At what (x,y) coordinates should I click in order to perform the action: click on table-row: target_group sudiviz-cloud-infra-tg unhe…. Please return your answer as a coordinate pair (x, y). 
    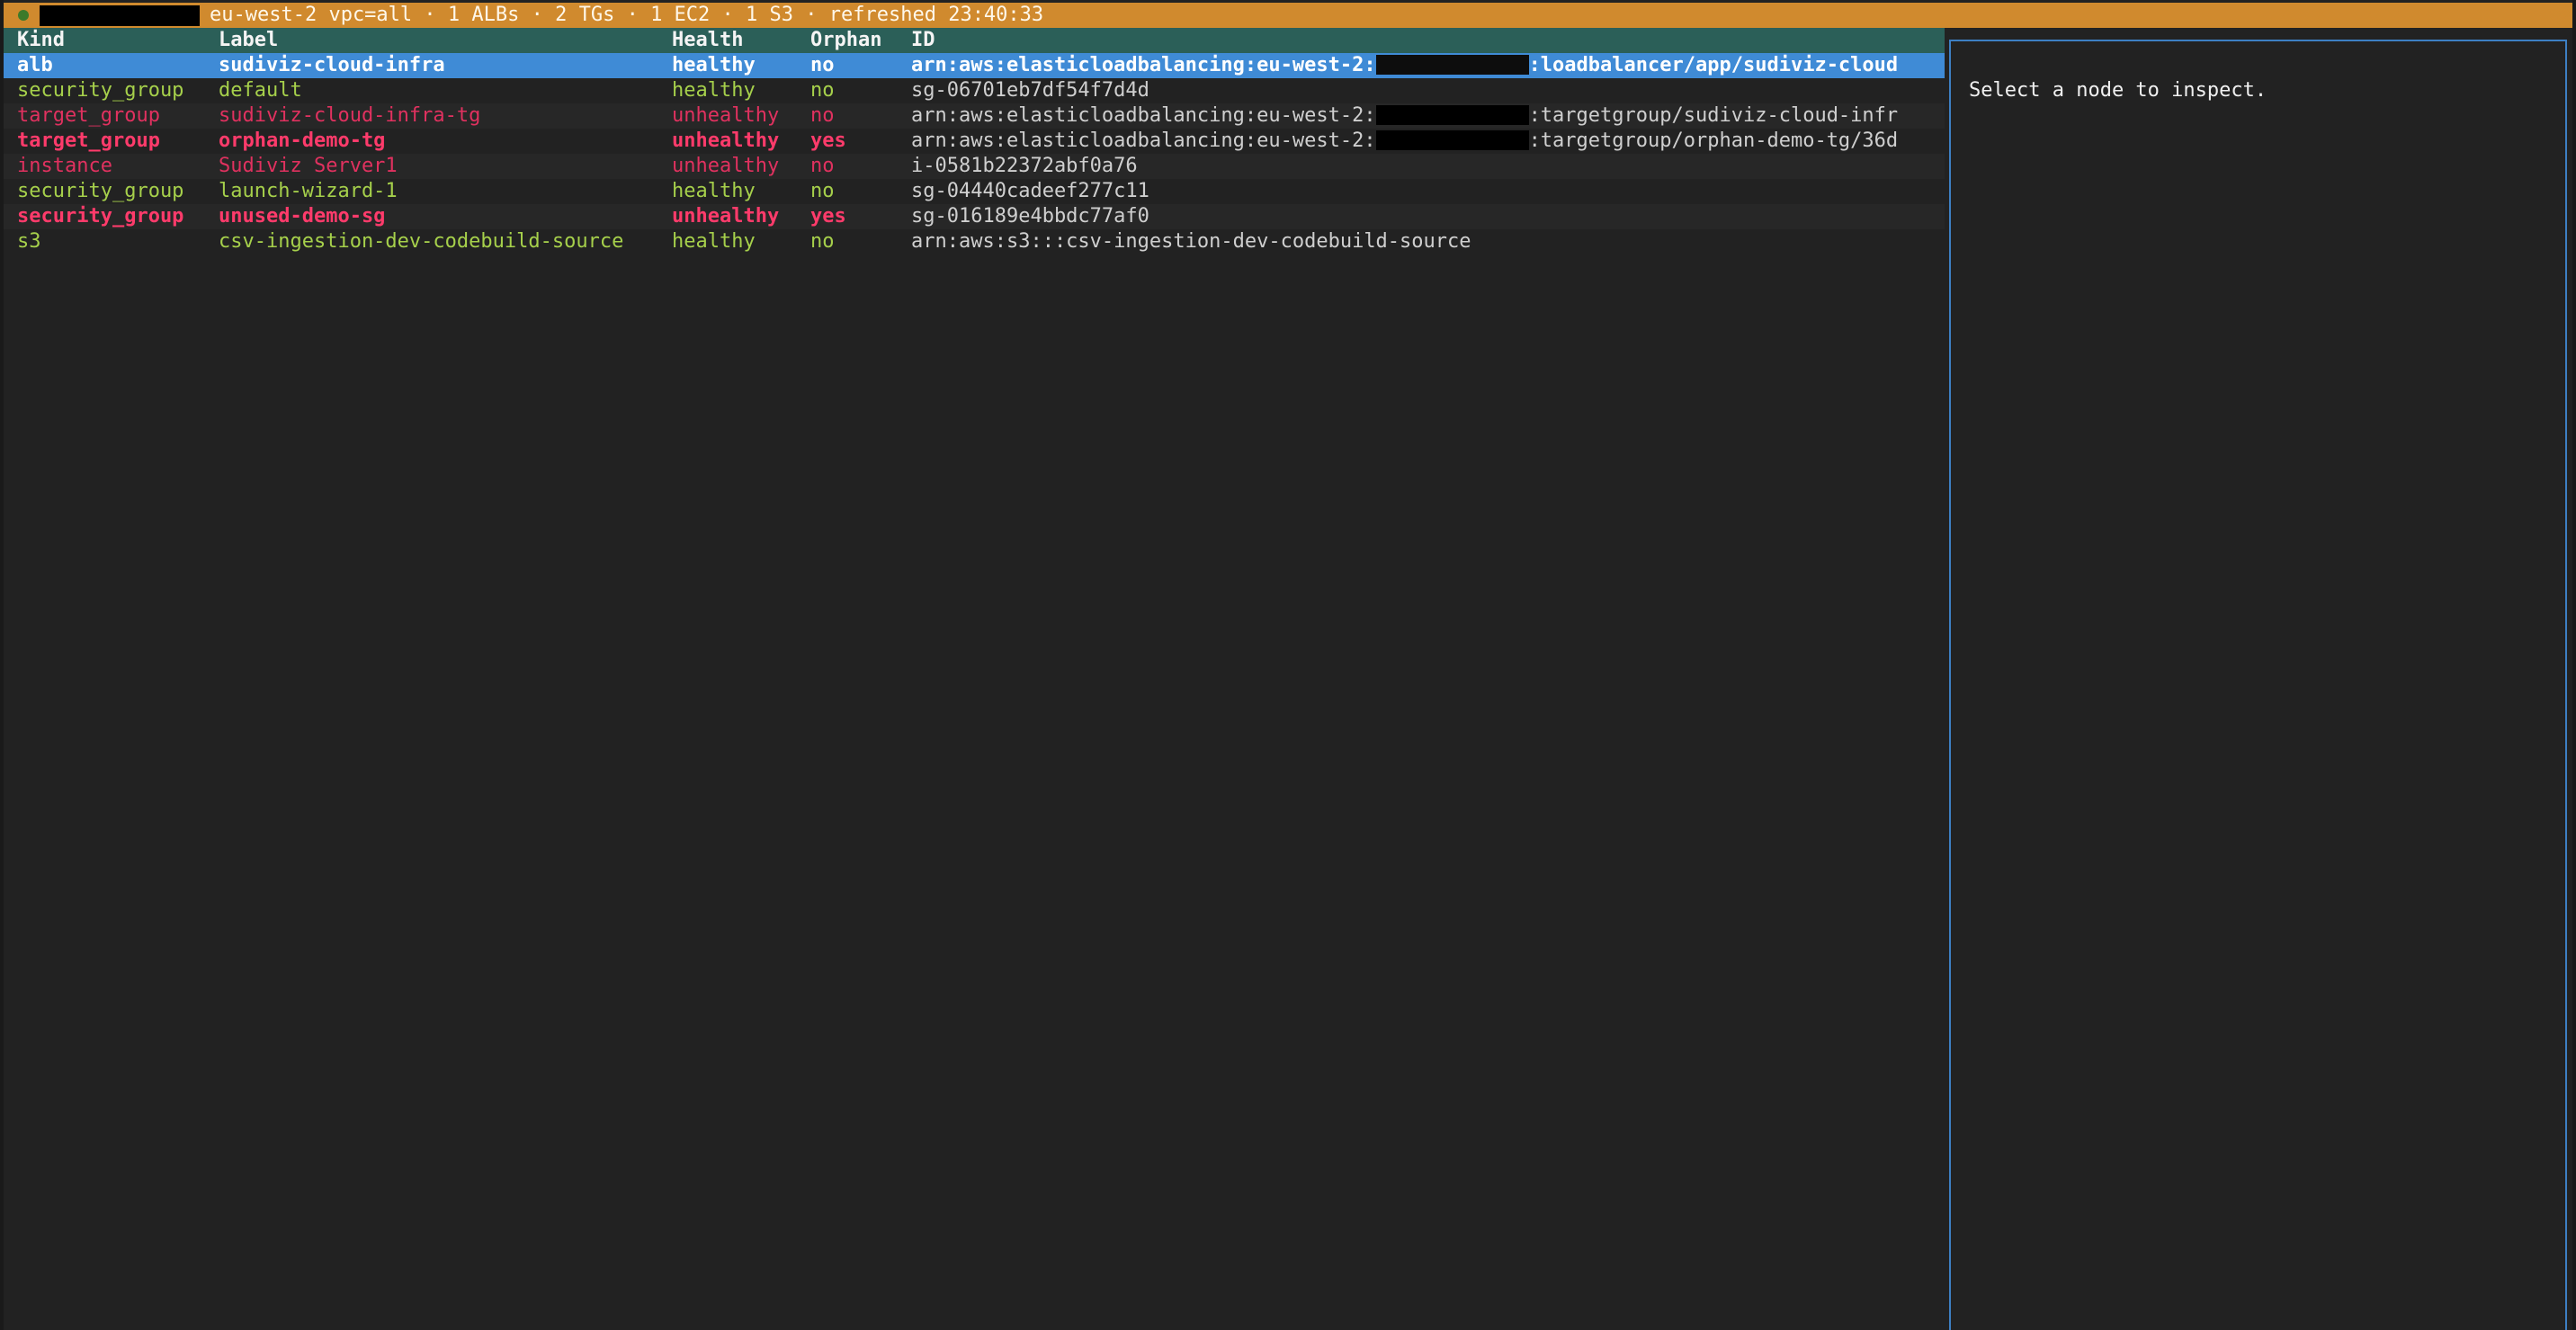
    Looking at the image, I should click on (975, 116).